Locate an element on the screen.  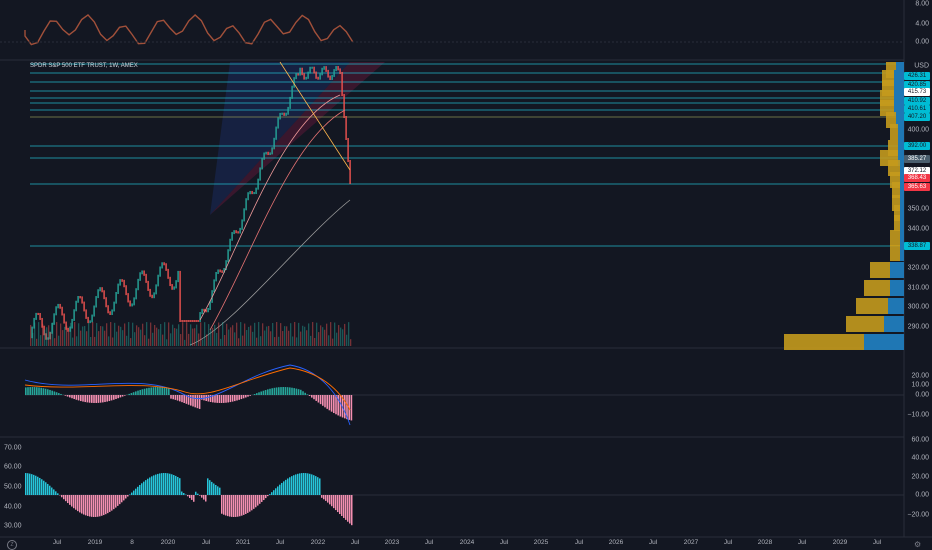
zoom-button: Z is located at coordinates (12, 545).